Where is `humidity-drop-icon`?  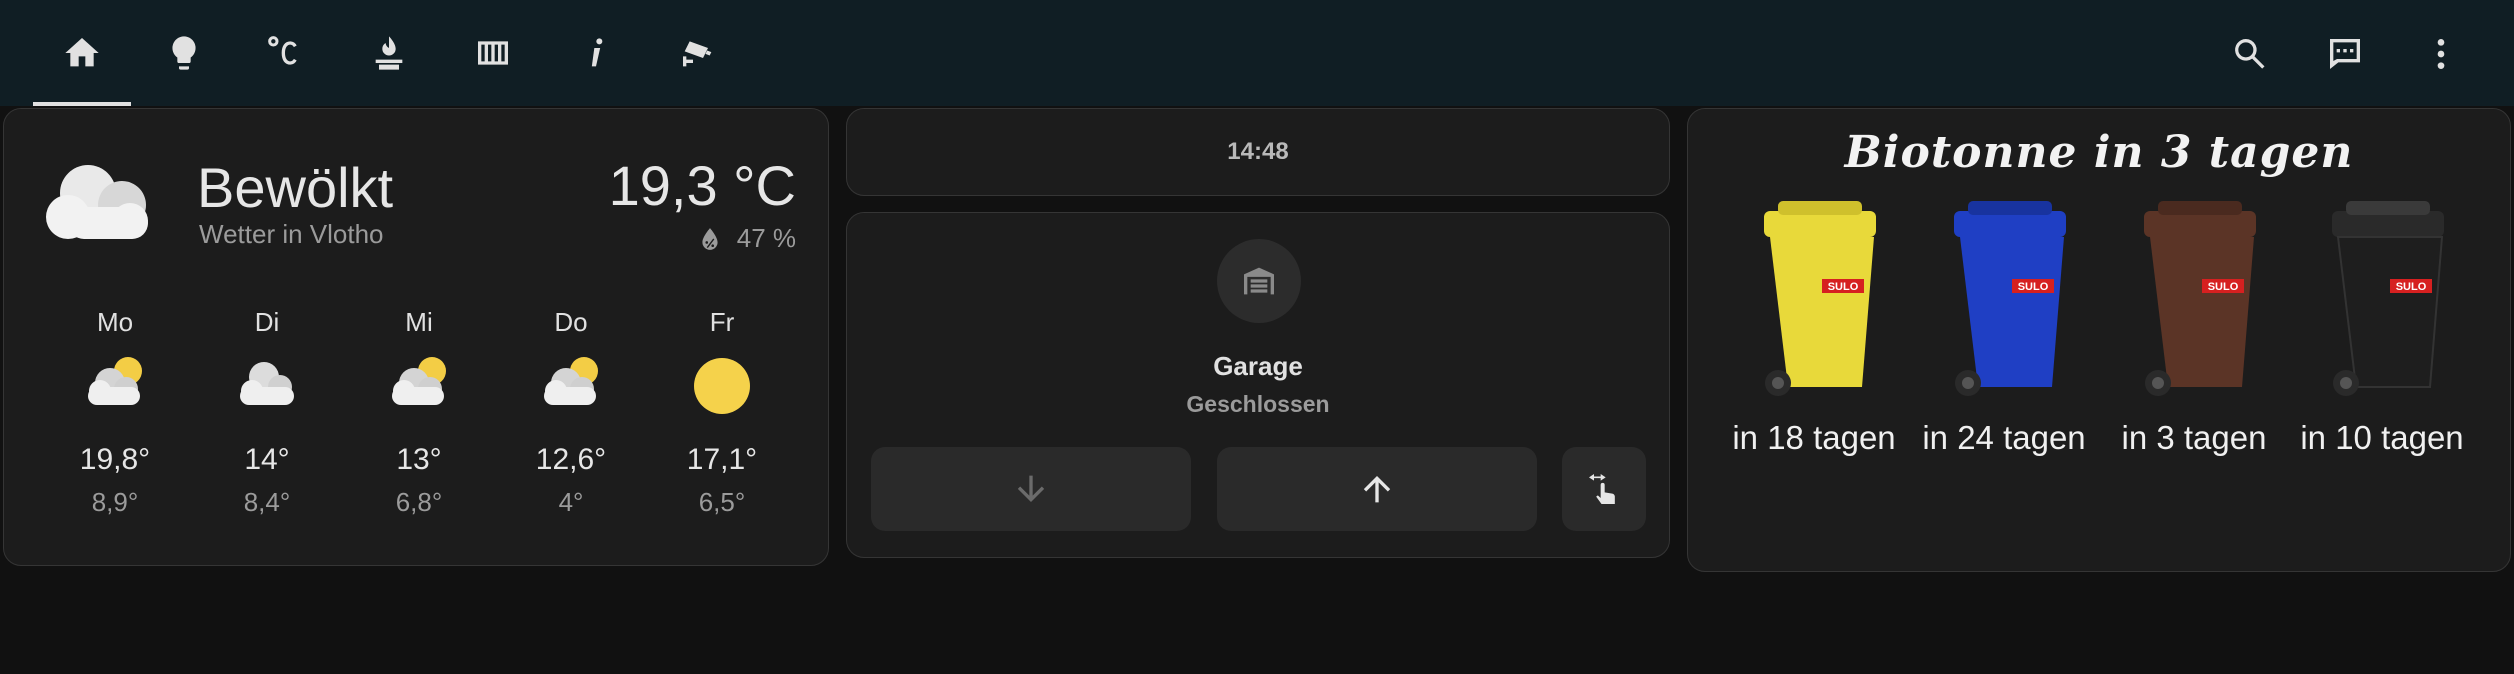 humidity-drop-icon is located at coordinates (710, 238).